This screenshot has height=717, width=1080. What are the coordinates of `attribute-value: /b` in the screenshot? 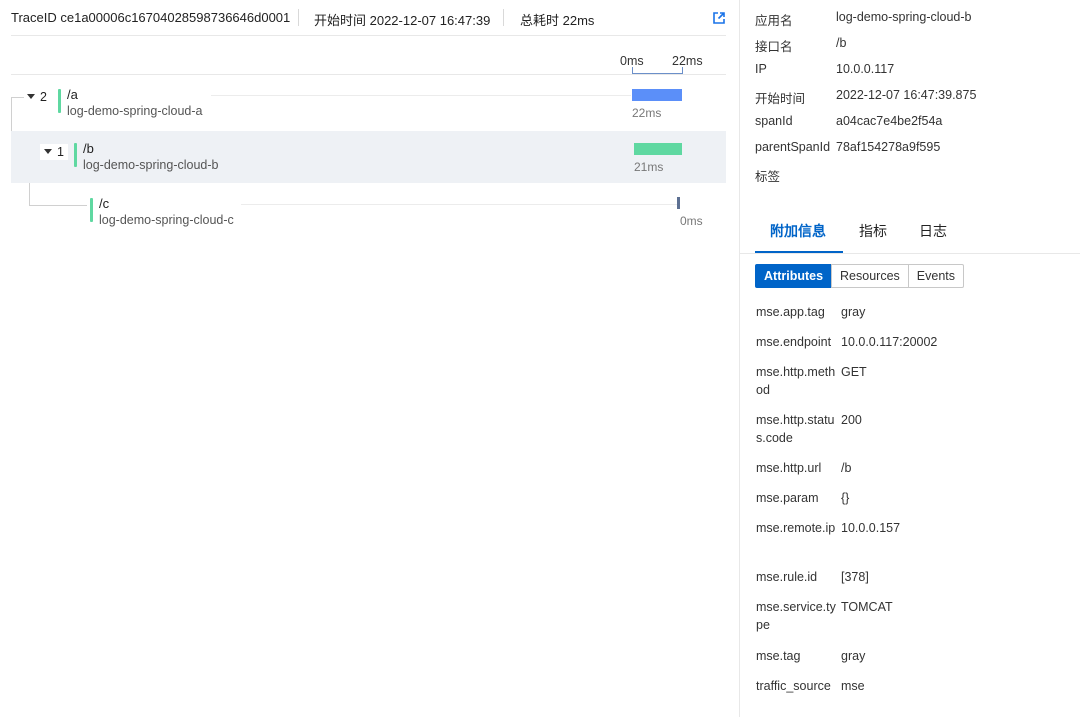 It's located at (846, 468).